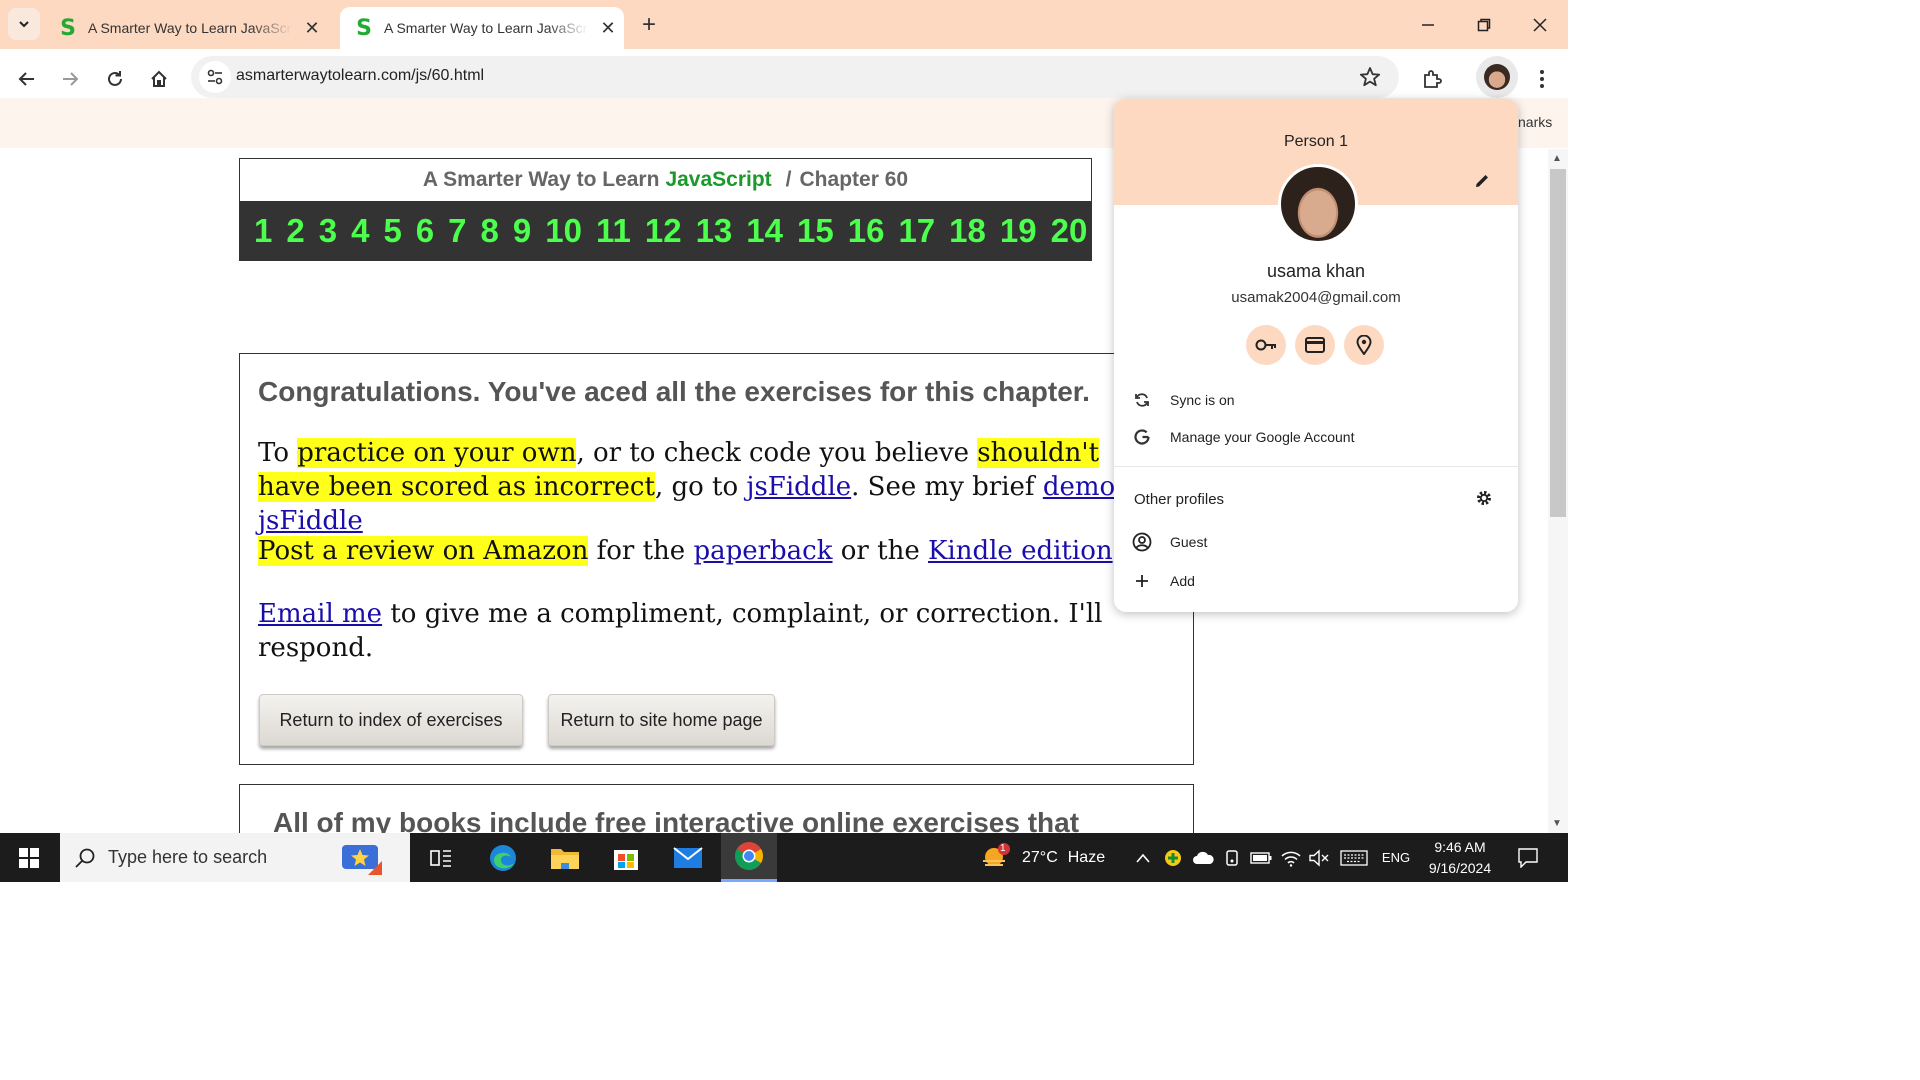  What do you see at coordinates (522, 231) in the screenshot?
I see `exercise-link: 9` at bounding box center [522, 231].